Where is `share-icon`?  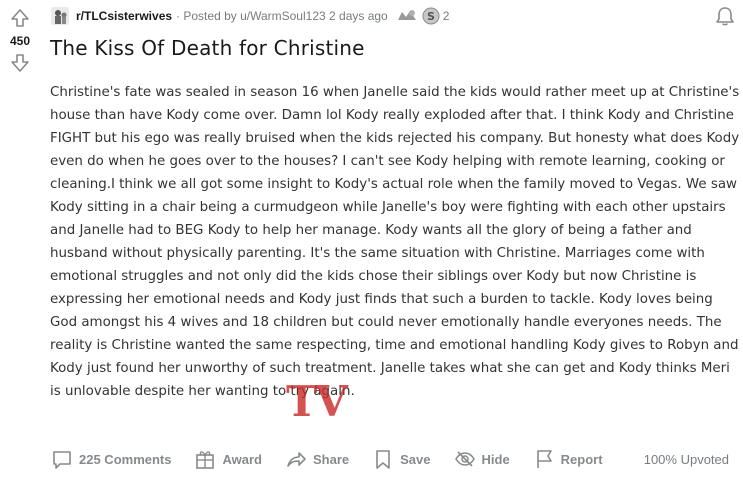
share-icon is located at coordinates (296, 459).